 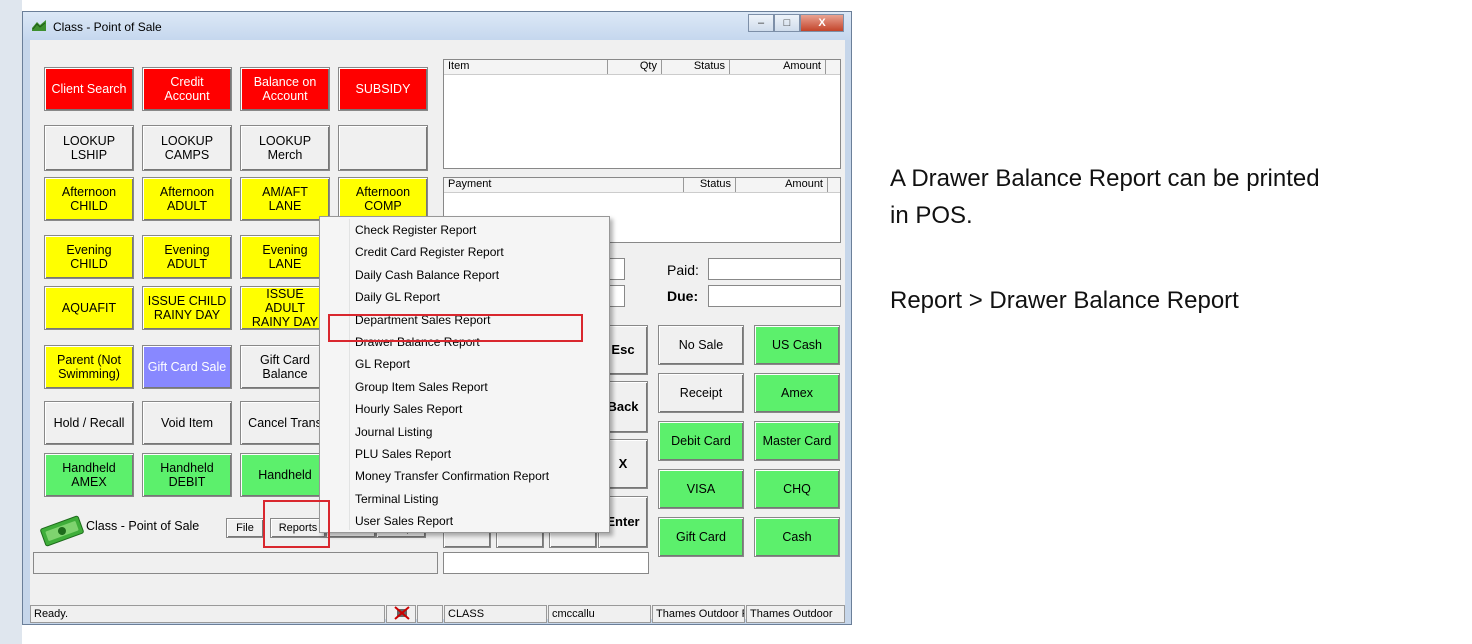 What do you see at coordinates (642, 114) in the screenshot?
I see `item-list: Item Qty Status Amount` at bounding box center [642, 114].